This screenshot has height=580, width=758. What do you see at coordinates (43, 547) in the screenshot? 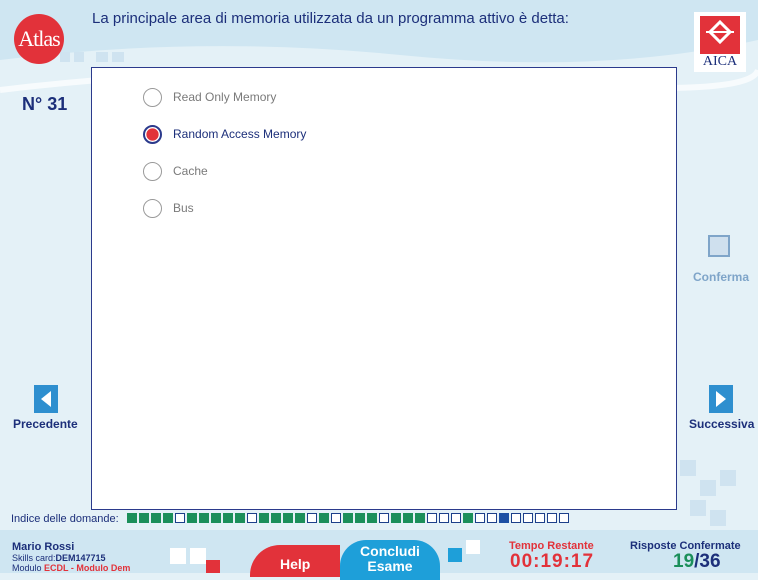
I see `candidate-name: Mario Rossi` at bounding box center [43, 547].